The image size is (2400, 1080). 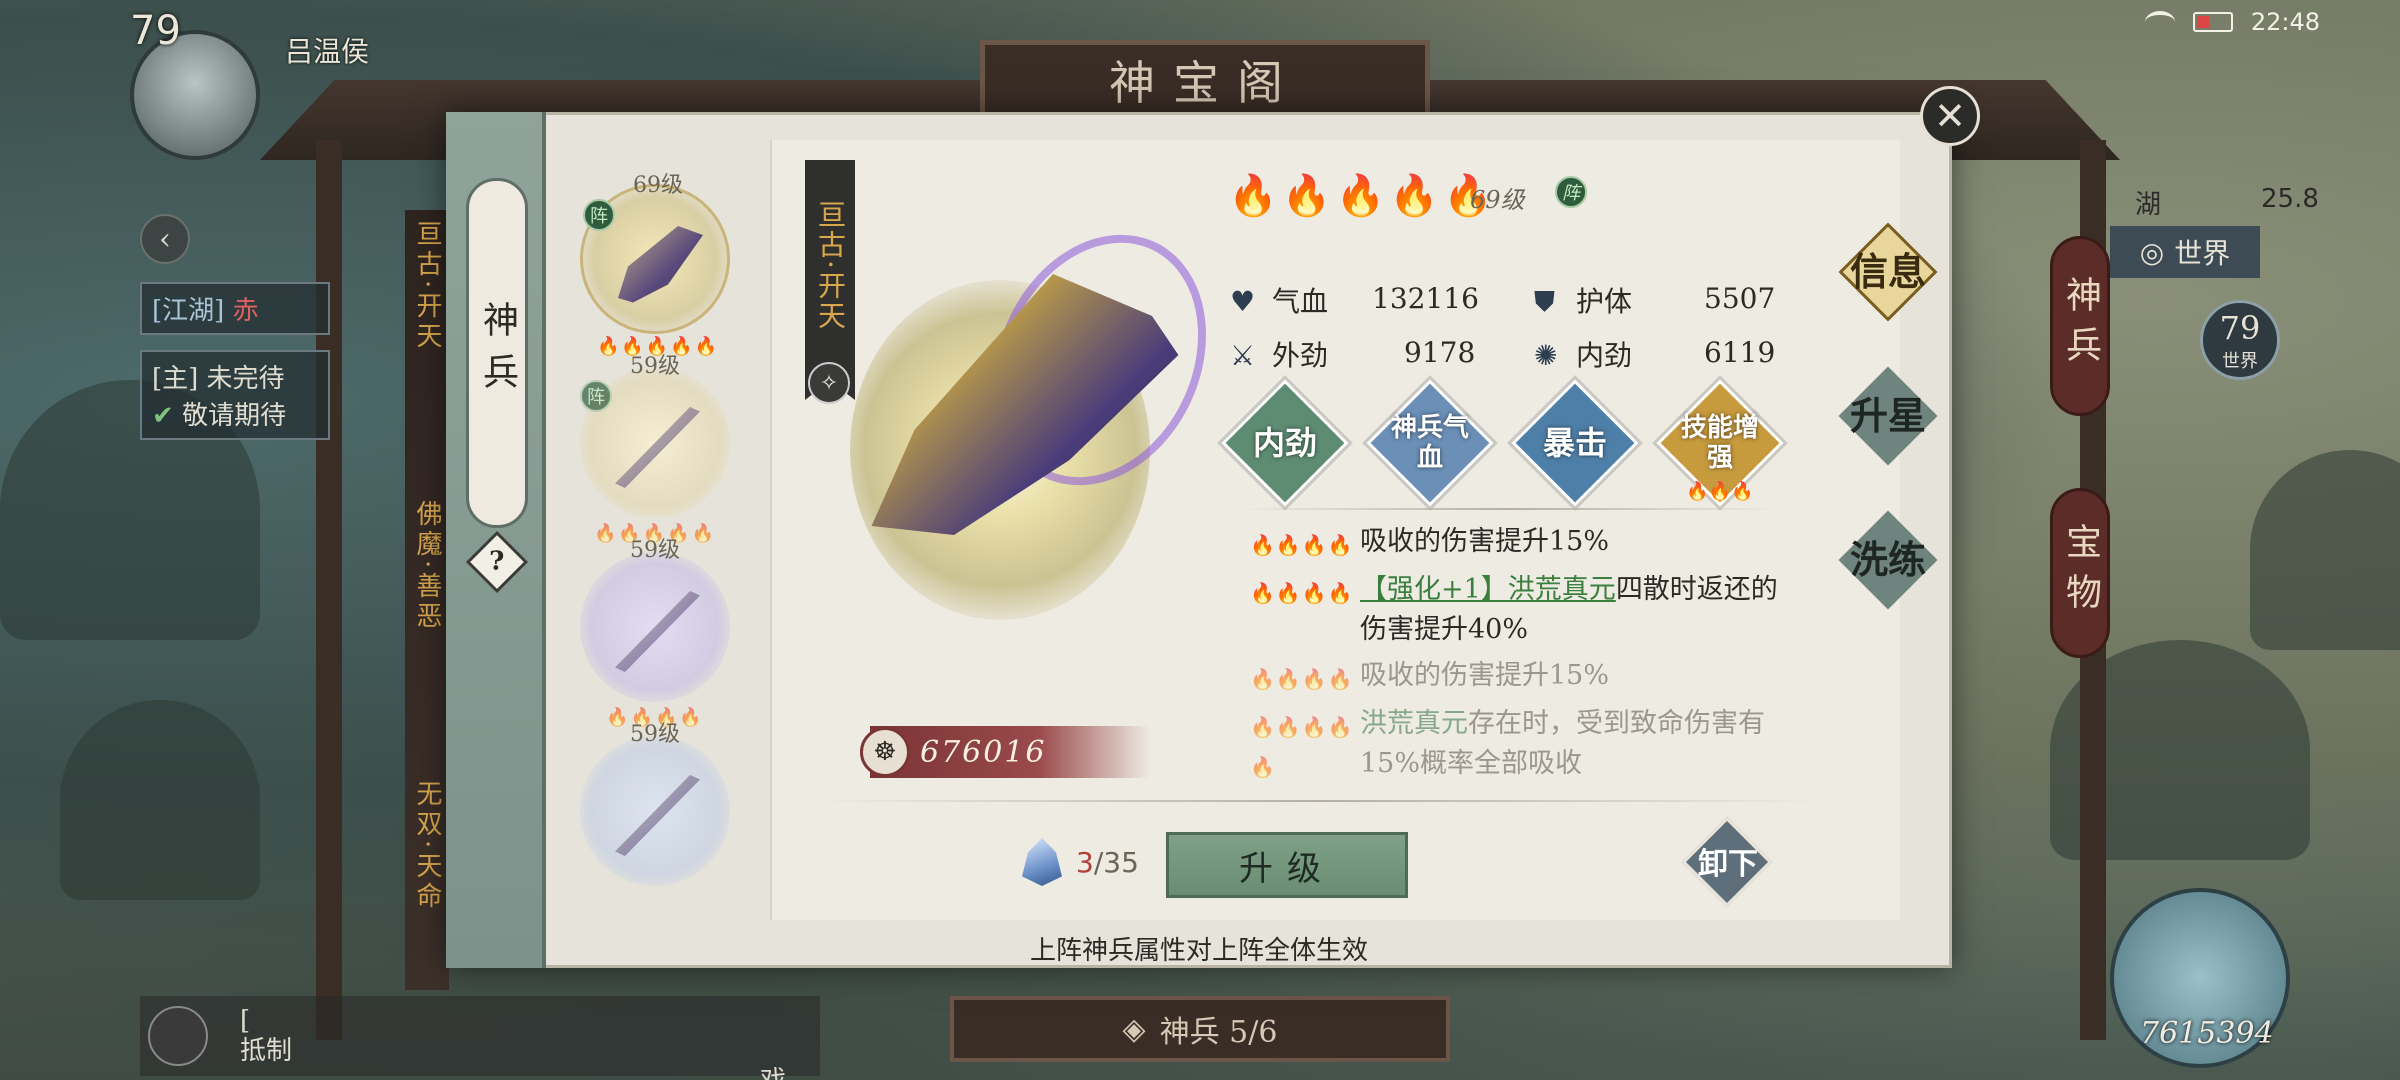 I want to click on close-button: ✕, so click(x=1950, y=116).